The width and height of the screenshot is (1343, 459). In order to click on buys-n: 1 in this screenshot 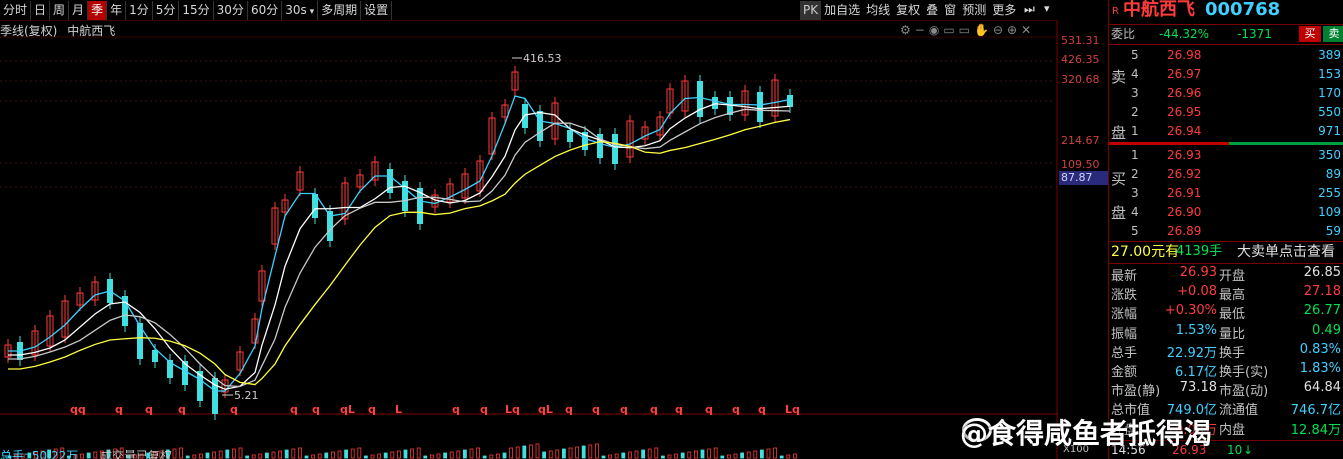, I will do `click(1135, 155)`.